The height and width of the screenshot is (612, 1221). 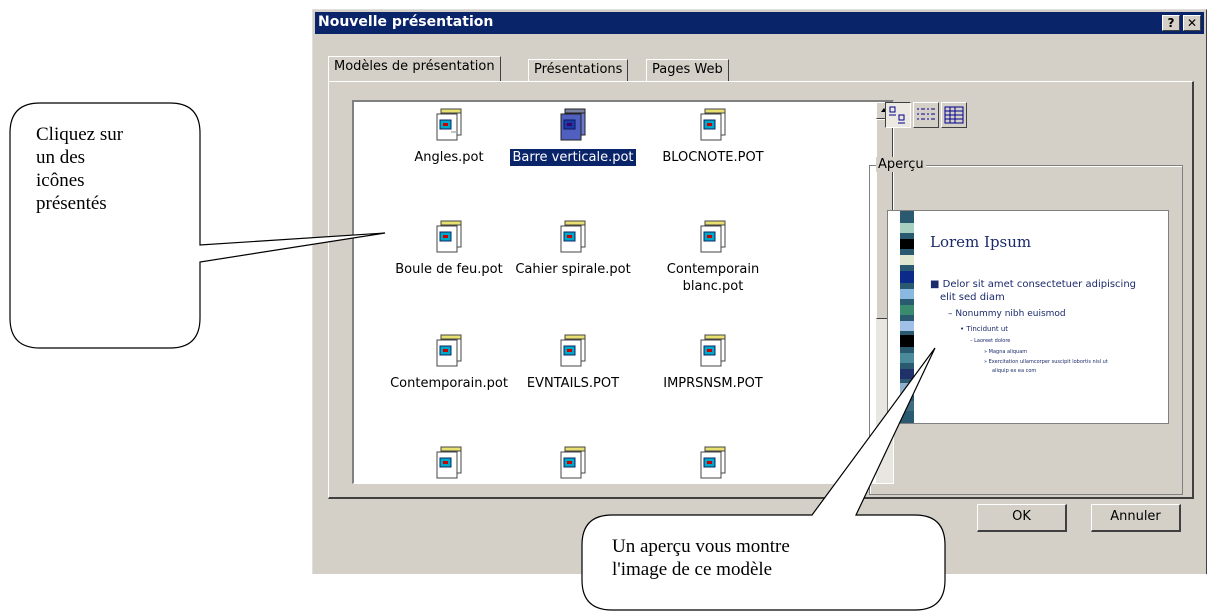 What do you see at coordinates (414, 68) in the screenshot?
I see `tab-design-templates: Modèles de présentation` at bounding box center [414, 68].